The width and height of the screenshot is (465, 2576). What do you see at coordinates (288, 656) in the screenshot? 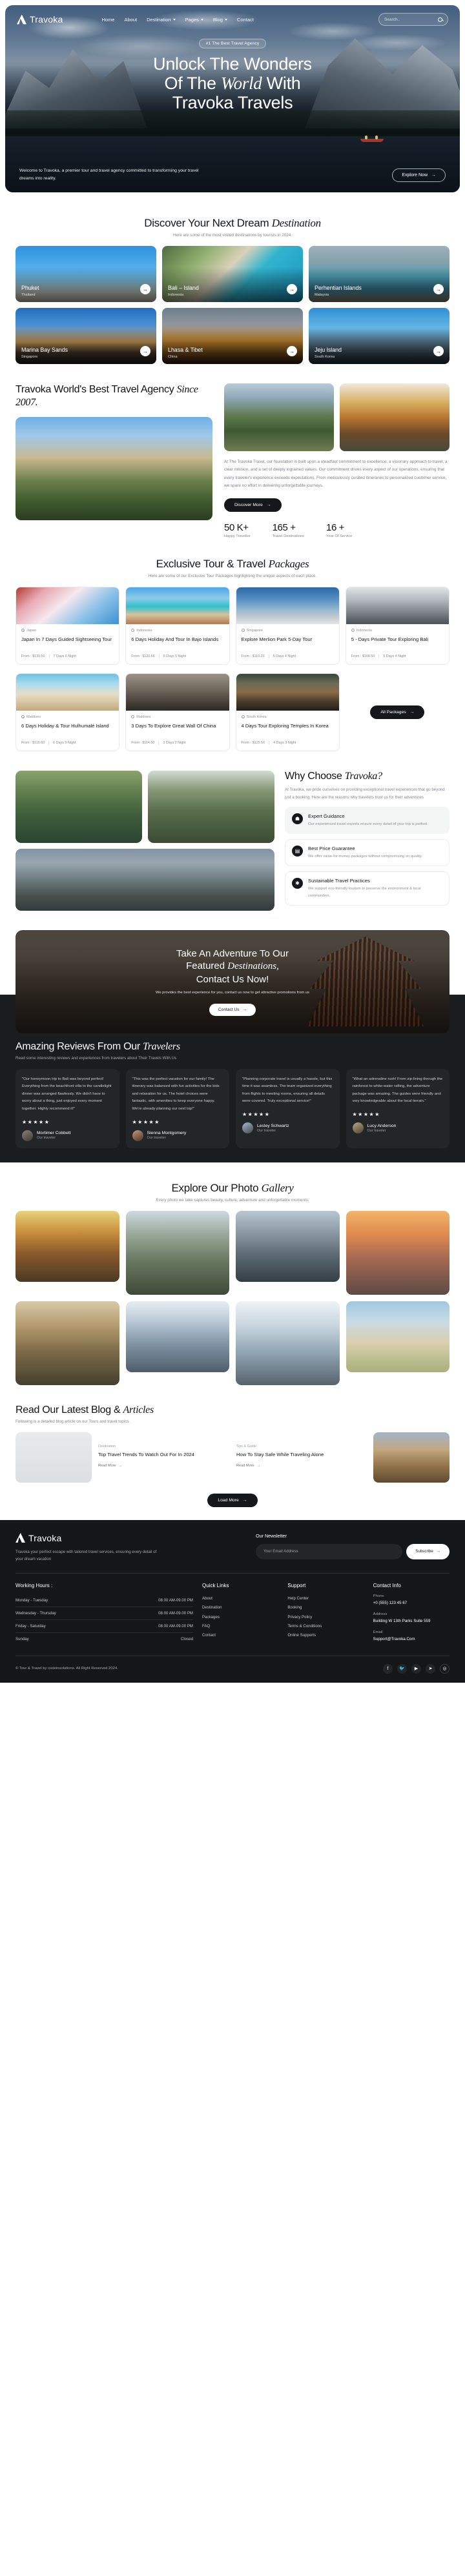
I see `package-footer: From : $110.20 5 Days 4 Night` at bounding box center [288, 656].